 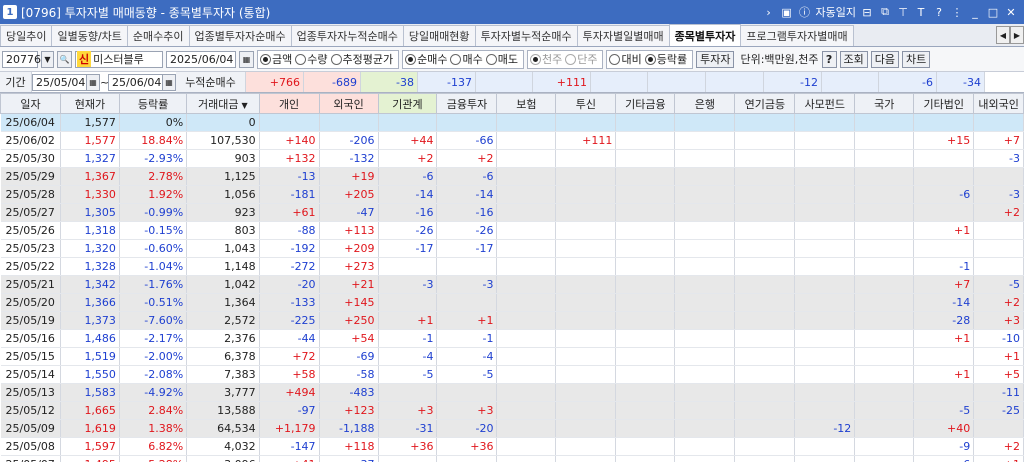 What do you see at coordinates (1011, 12) in the screenshot?
I see `close-icon: ✕` at bounding box center [1011, 12].